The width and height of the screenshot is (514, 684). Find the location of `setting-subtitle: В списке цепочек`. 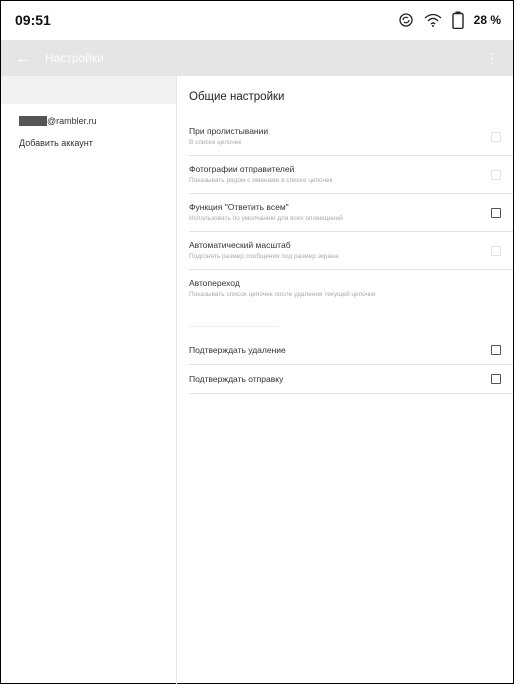

setting-subtitle: В списке цепочек is located at coordinates (215, 142).